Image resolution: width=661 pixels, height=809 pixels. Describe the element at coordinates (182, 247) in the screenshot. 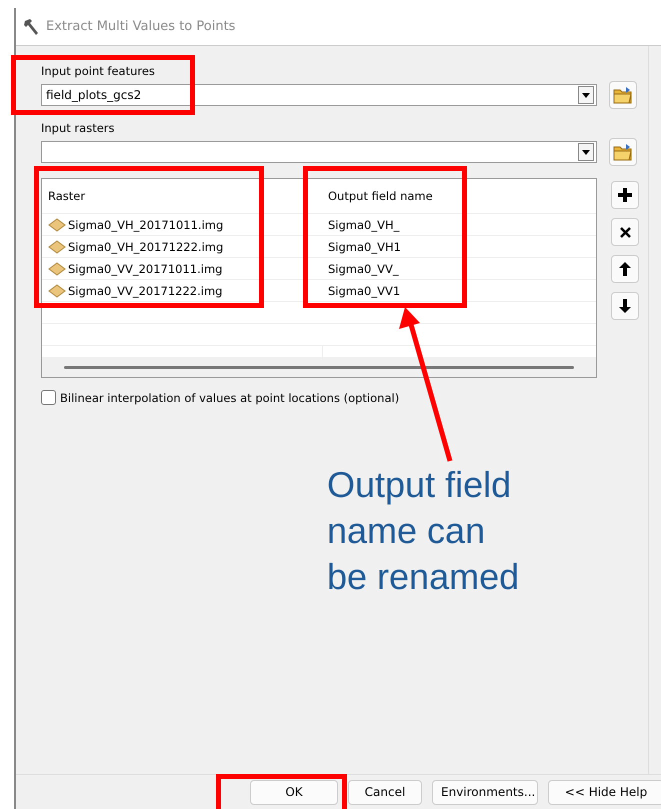

I see `table-cell: Sigma0_VH_20171222.img` at that location.